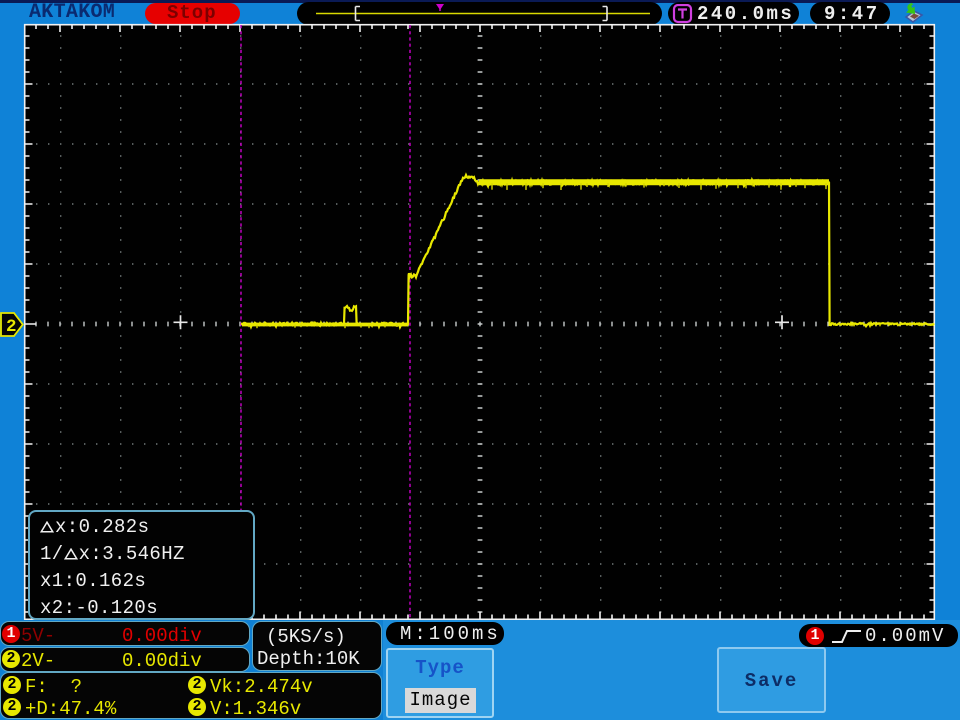  Describe the element at coordinates (11, 327) in the screenshot. I see `svg-text: 2` at that location.